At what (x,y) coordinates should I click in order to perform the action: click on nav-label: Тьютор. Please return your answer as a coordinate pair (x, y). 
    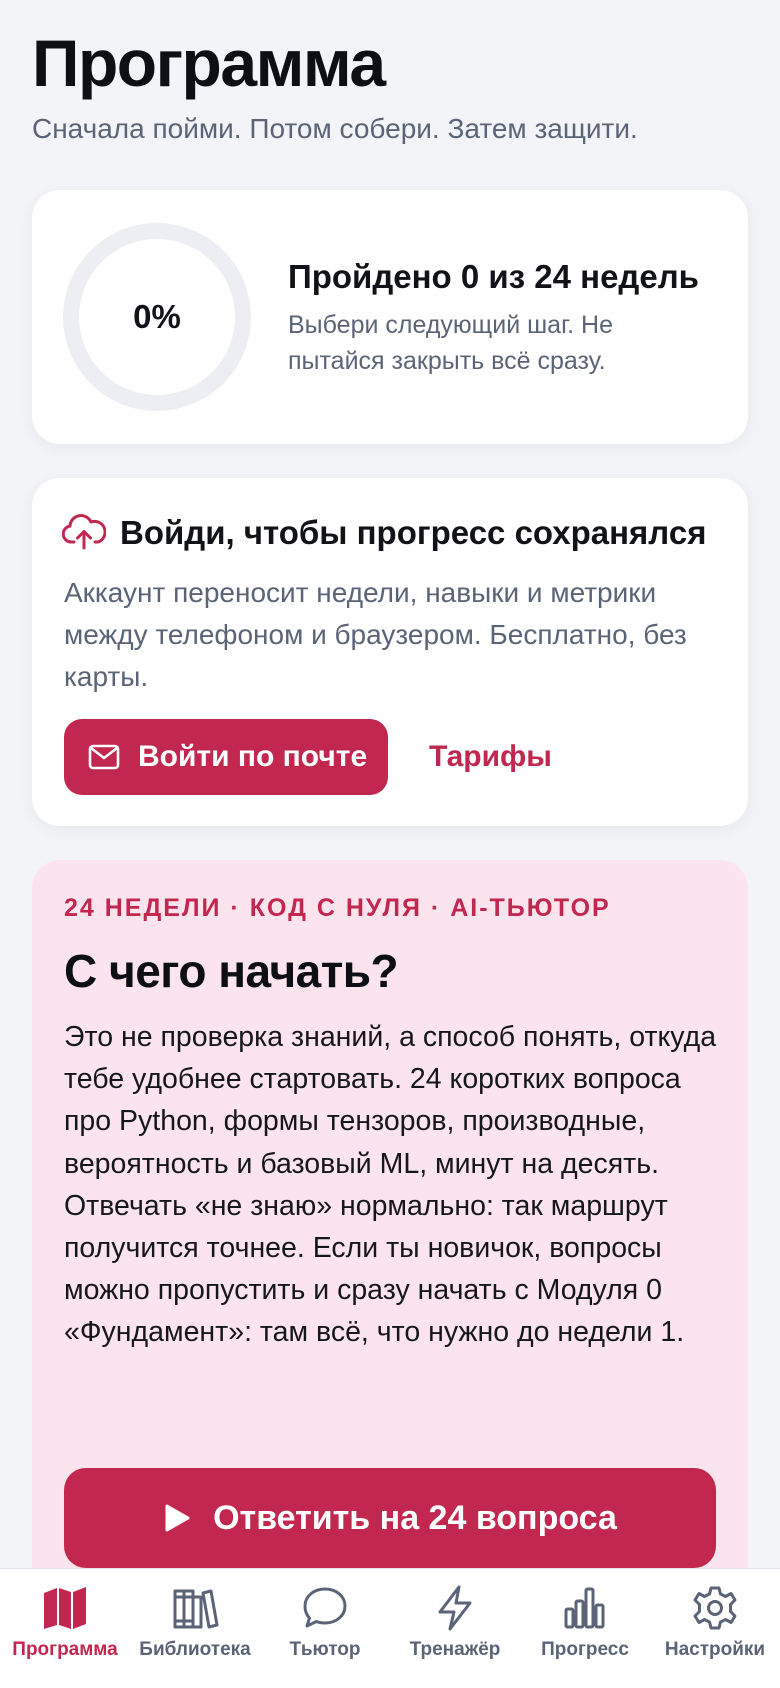
    Looking at the image, I should click on (325, 1649).